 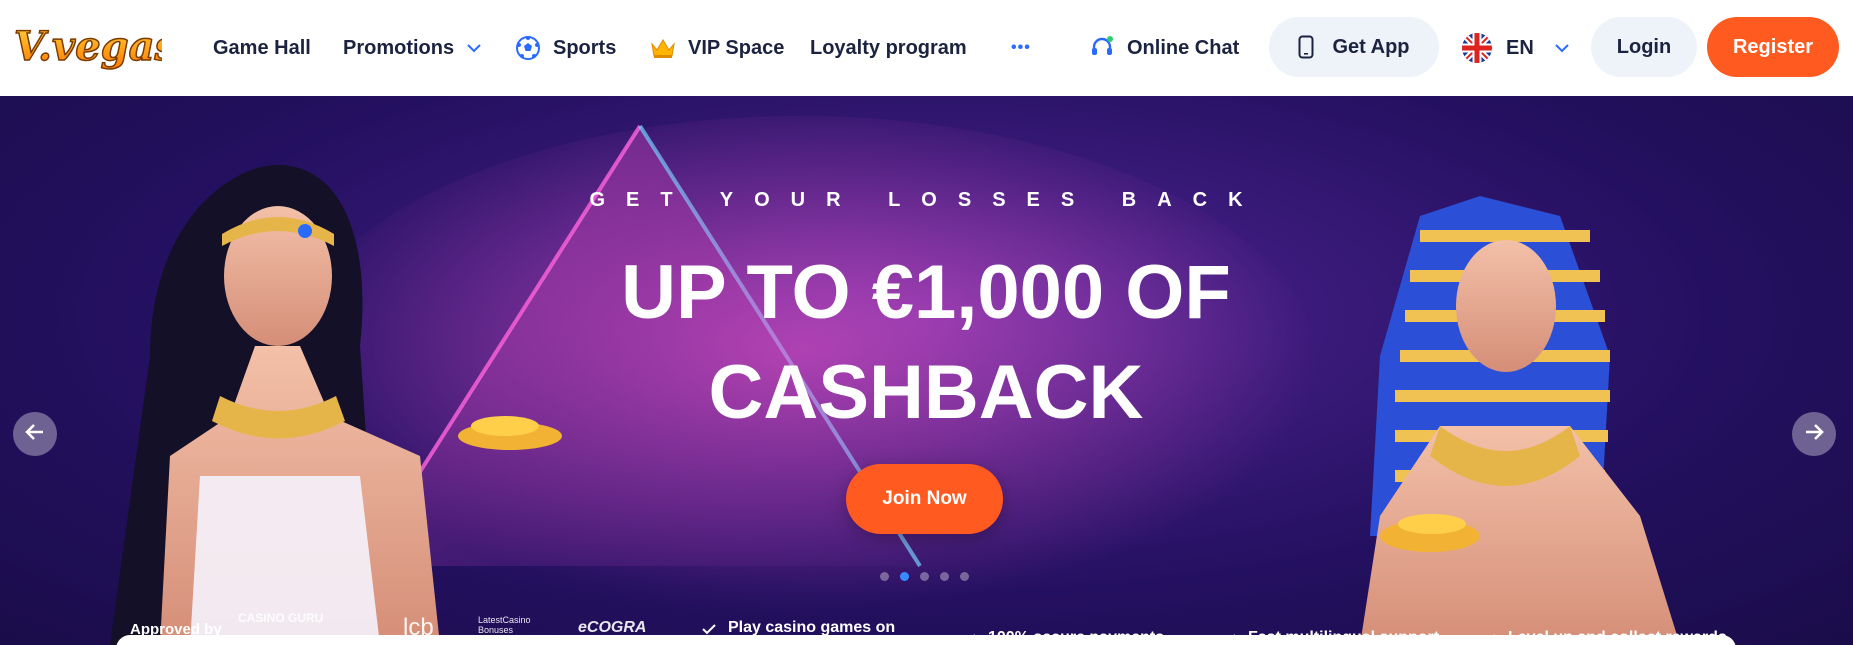 I want to click on get-app-label: Get App, so click(x=1371, y=46).